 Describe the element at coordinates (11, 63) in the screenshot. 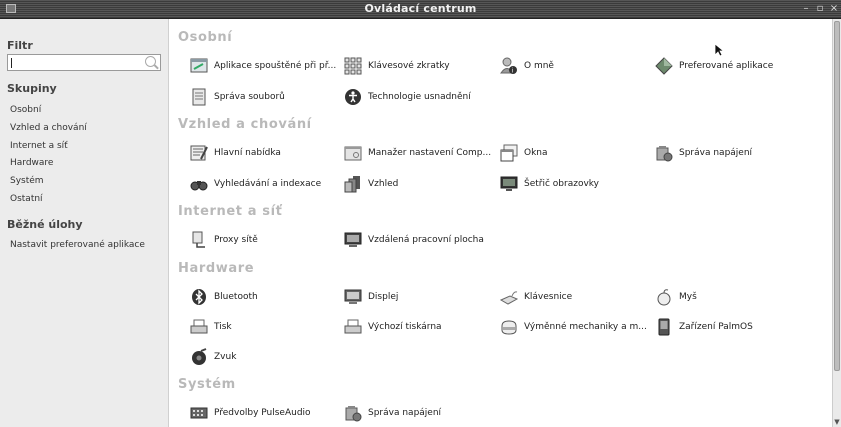

I see `text-caret` at that location.